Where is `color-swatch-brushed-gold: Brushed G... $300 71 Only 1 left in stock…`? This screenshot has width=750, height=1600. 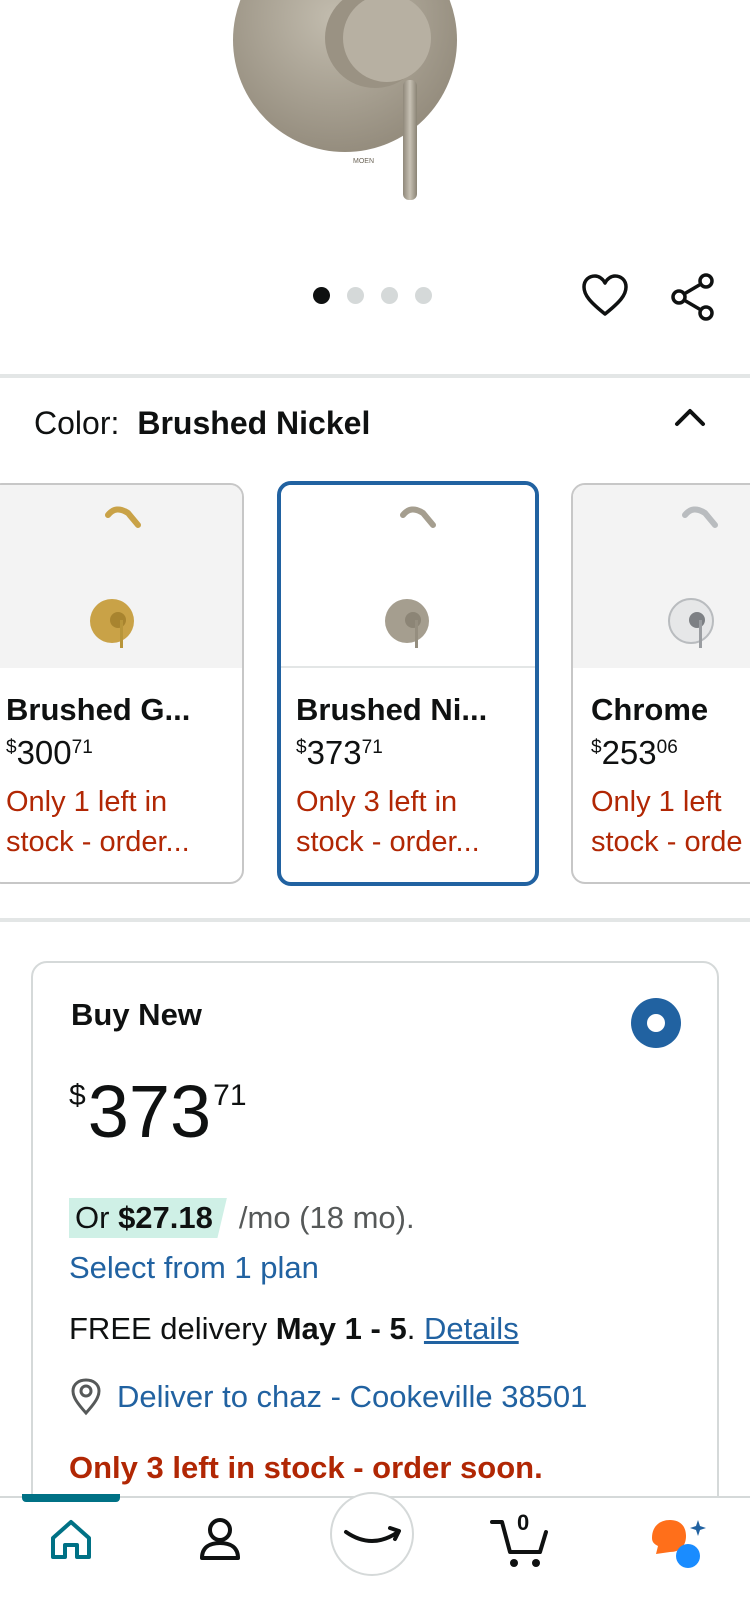
color-swatch-brushed-gold: Brushed G... $300 71 Only 1 left in stock… is located at coordinates (122, 683).